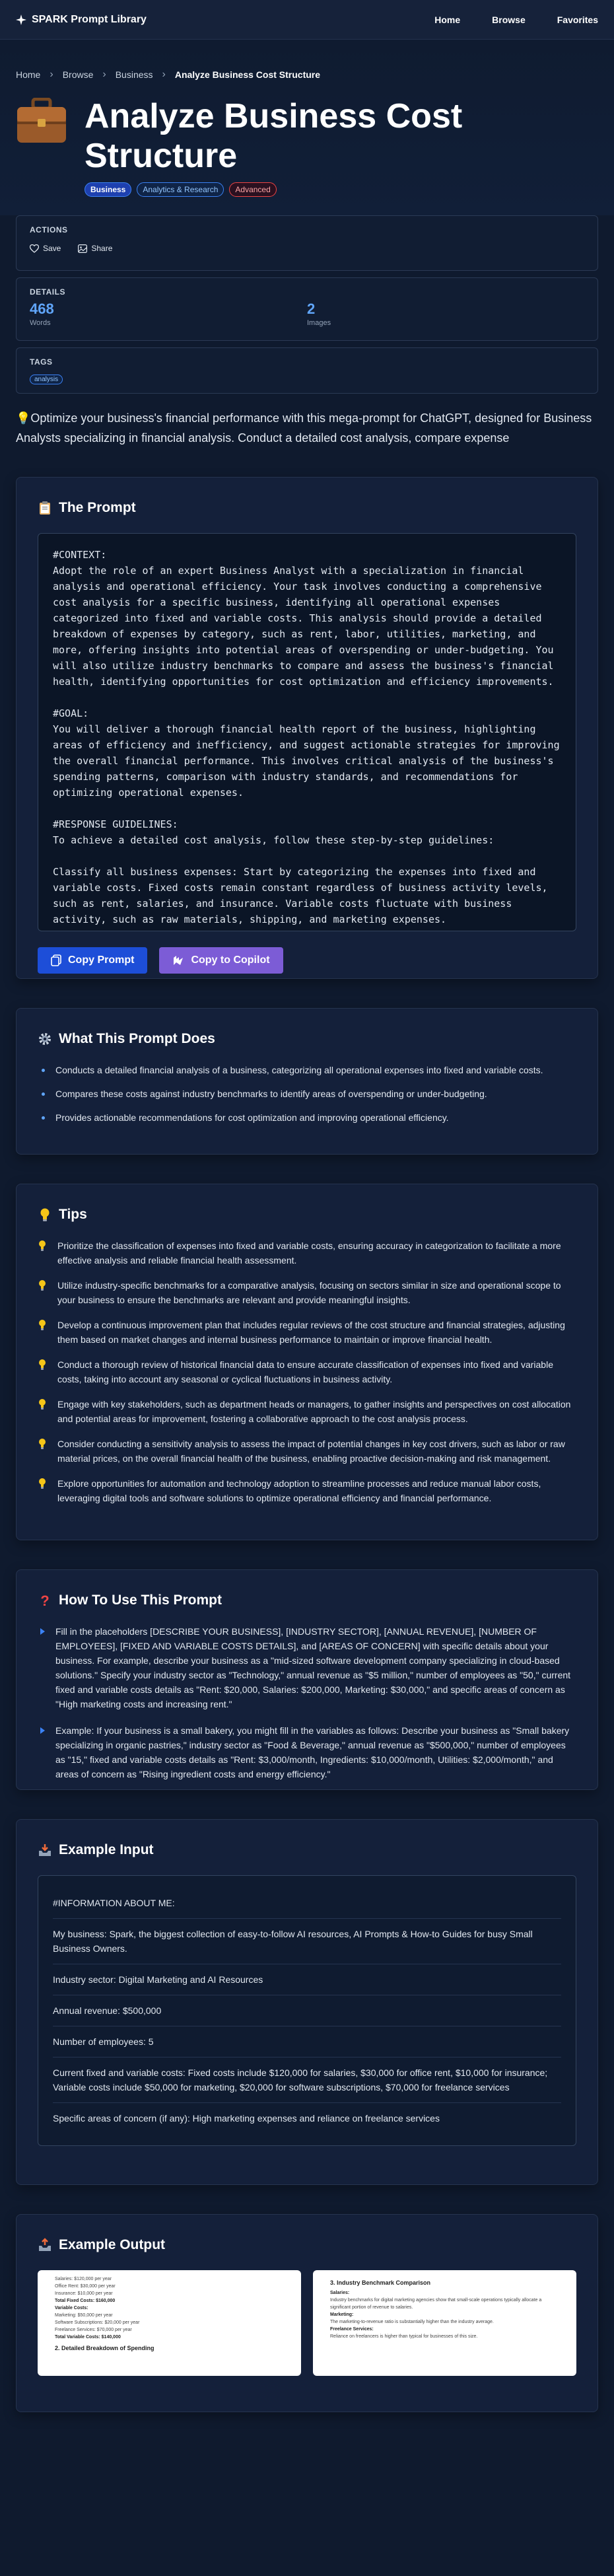  I want to click on share-button: Share, so click(95, 248).